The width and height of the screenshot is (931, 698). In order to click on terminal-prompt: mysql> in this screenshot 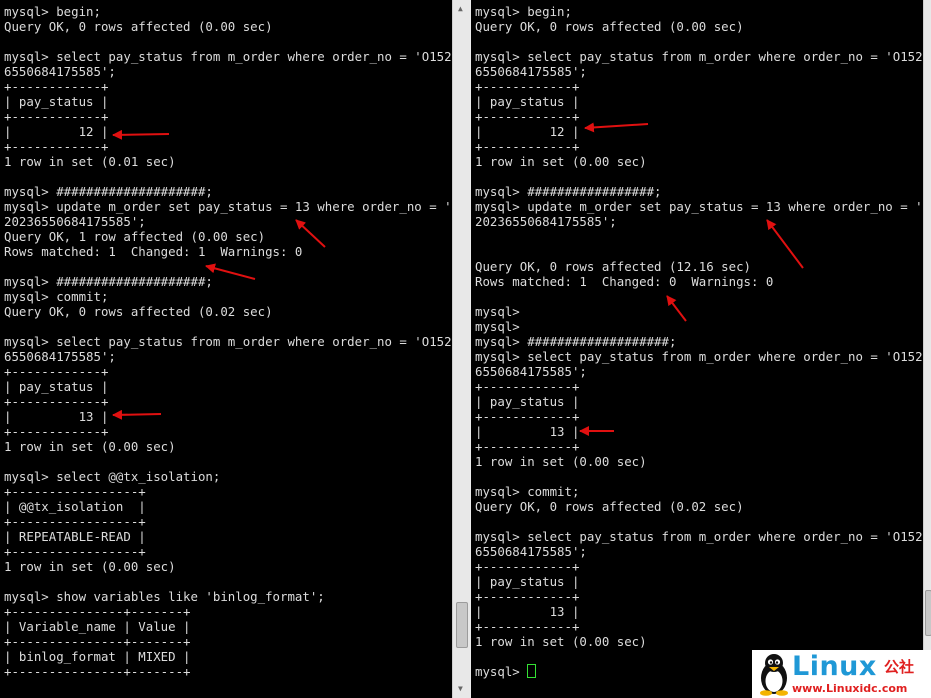, I will do `click(501, 671)`.